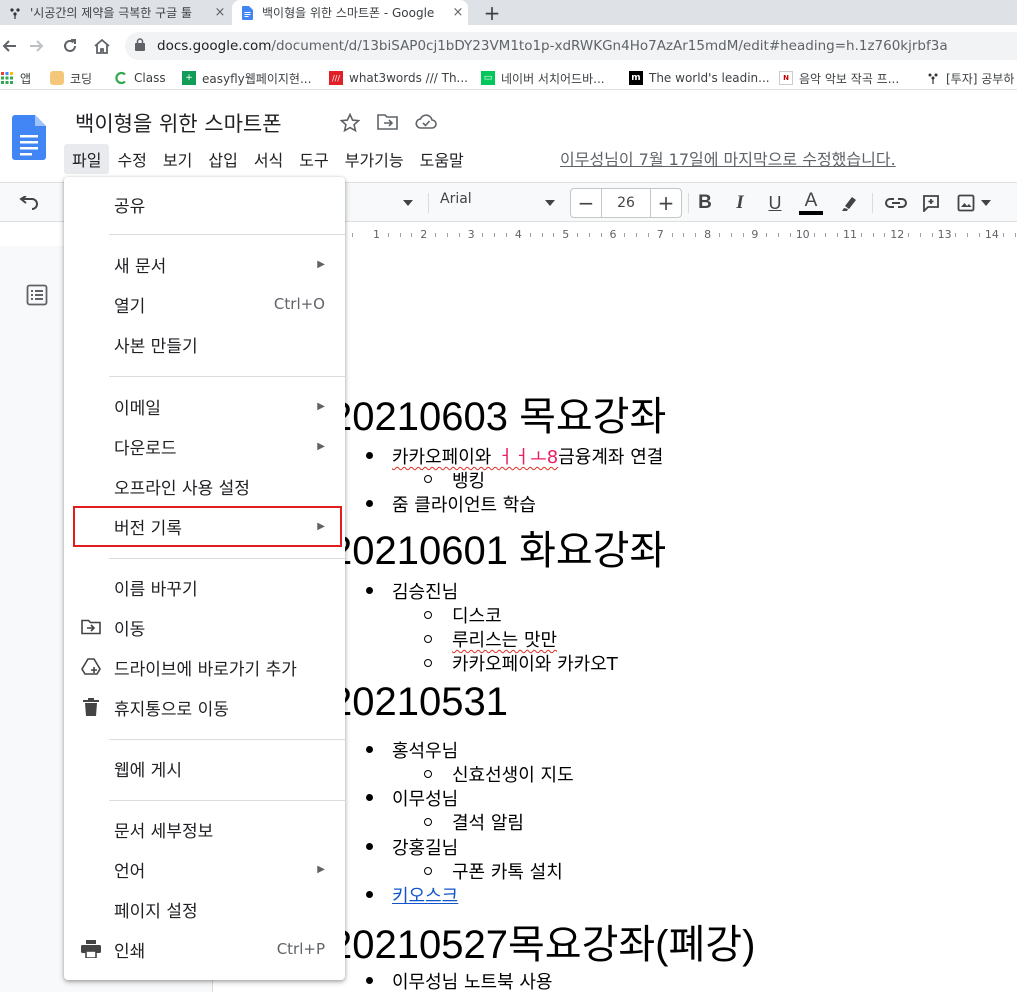  Describe the element at coordinates (313, 159) in the screenshot. I see `menu-tools: 도구` at that location.